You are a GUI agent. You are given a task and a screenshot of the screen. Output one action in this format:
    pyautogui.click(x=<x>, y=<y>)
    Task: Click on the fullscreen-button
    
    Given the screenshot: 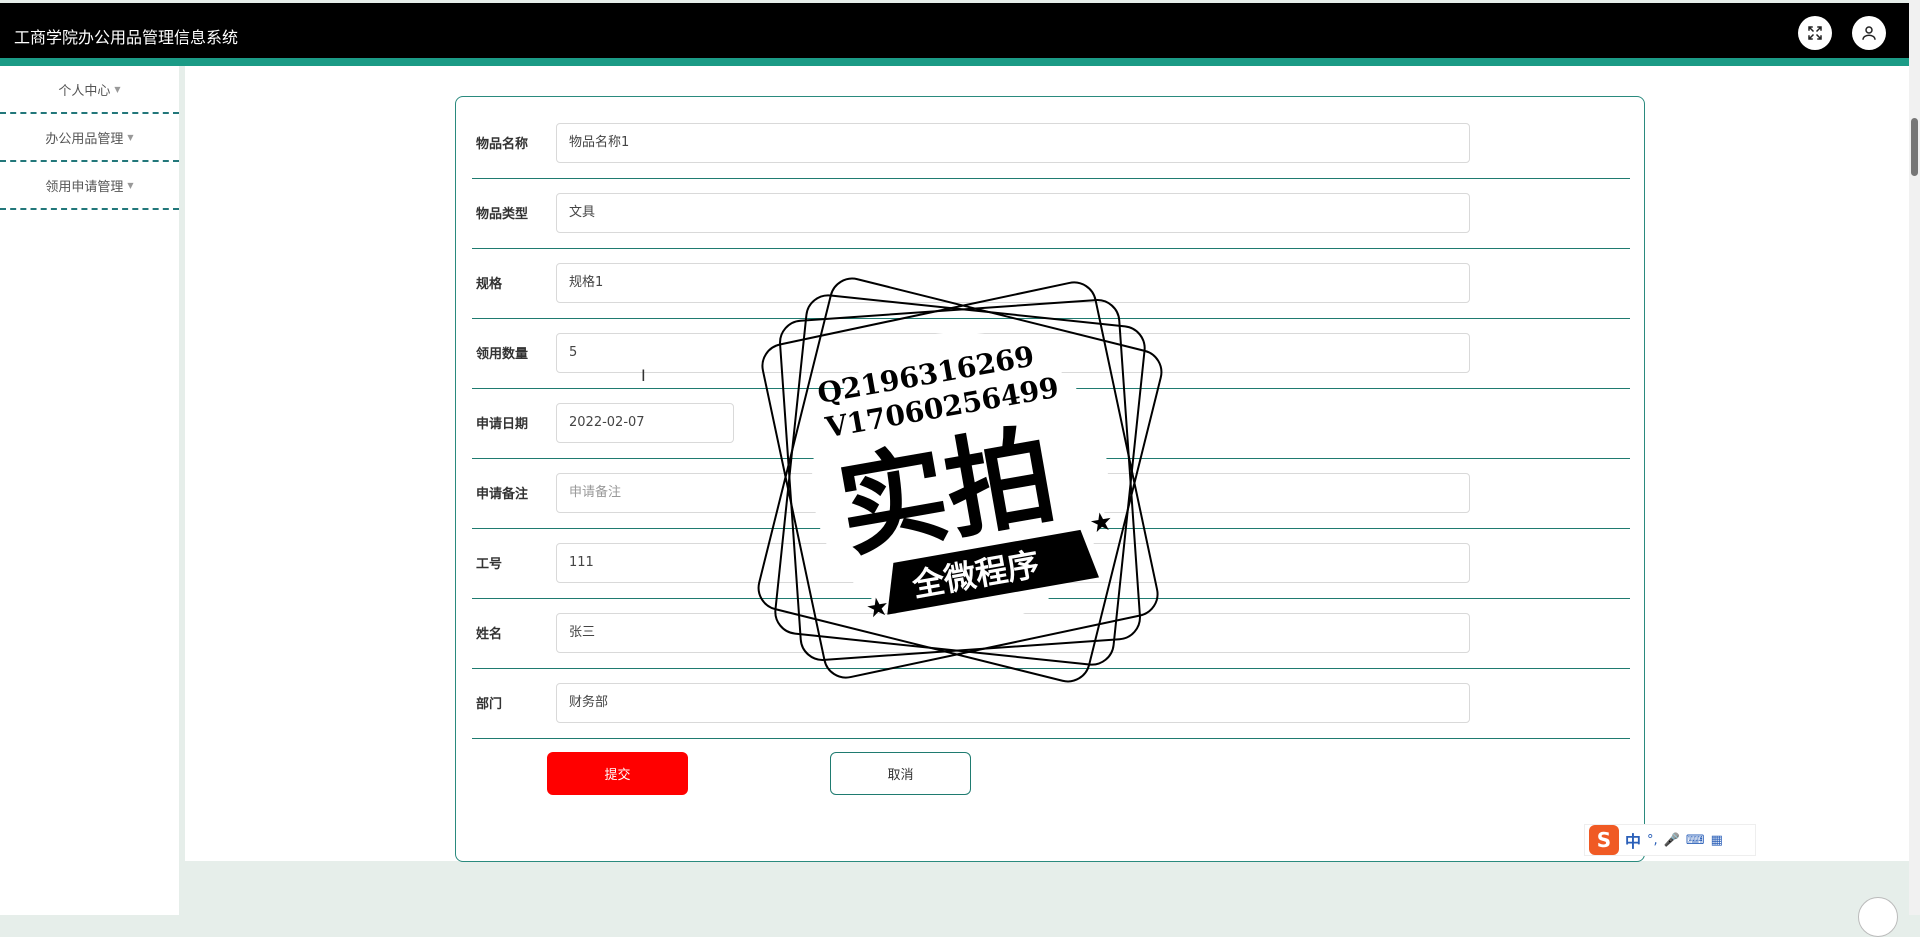 What is the action you would take?
    pyautogui.click(x=1815, y=33)
    